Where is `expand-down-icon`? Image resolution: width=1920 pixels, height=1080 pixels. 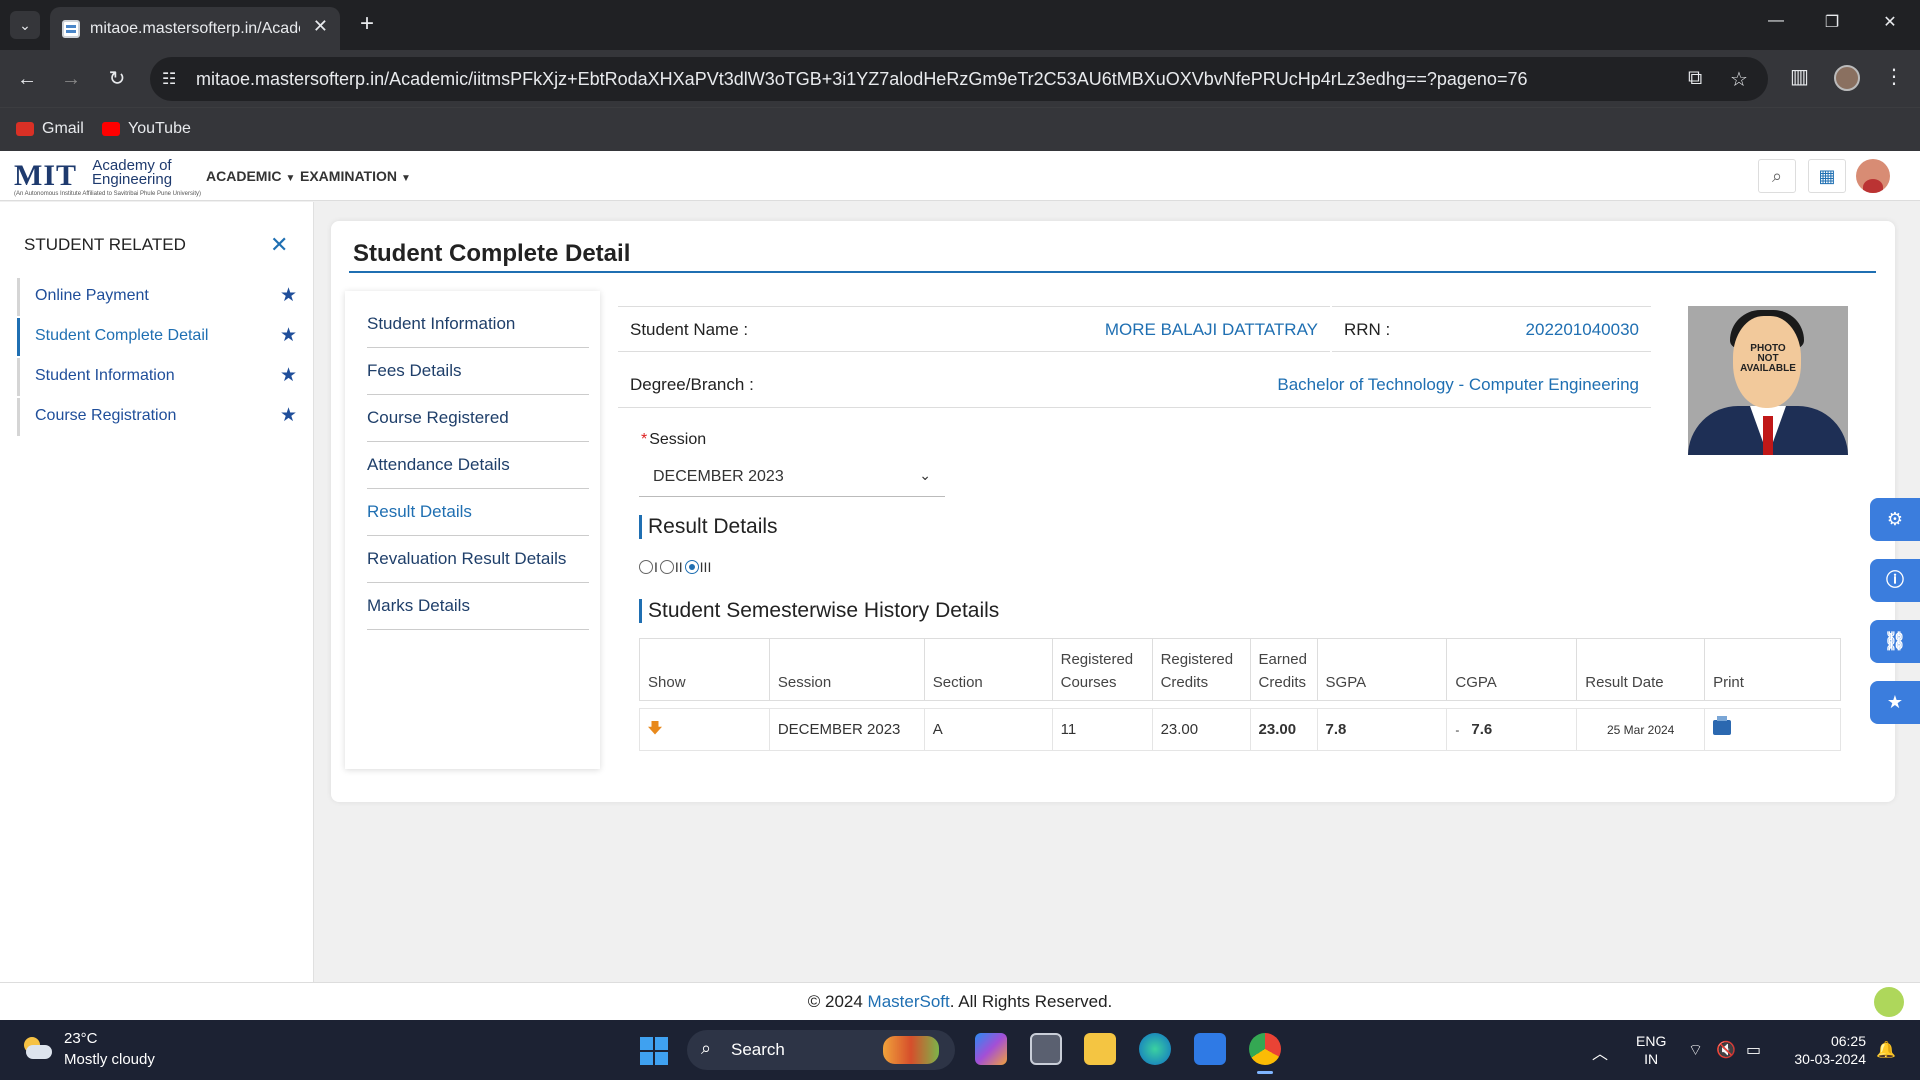 expand-down-icon is located at coordinates (655, 727).